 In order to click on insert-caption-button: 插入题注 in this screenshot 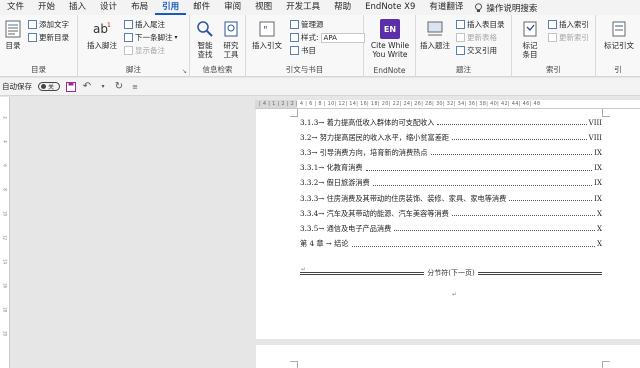, I will do `click(435, 34)`.